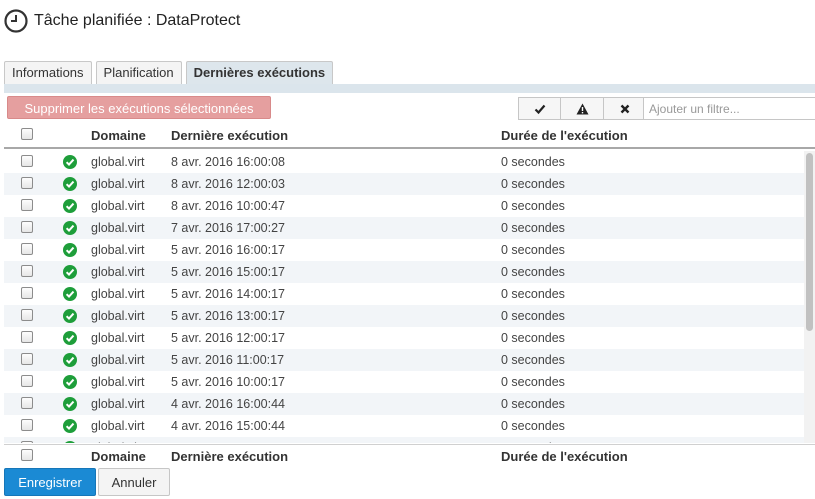 The image size is (815, 499). I want to click on cell-last-run: 5 avr. 2016 11:00:17, so click(228, 360).